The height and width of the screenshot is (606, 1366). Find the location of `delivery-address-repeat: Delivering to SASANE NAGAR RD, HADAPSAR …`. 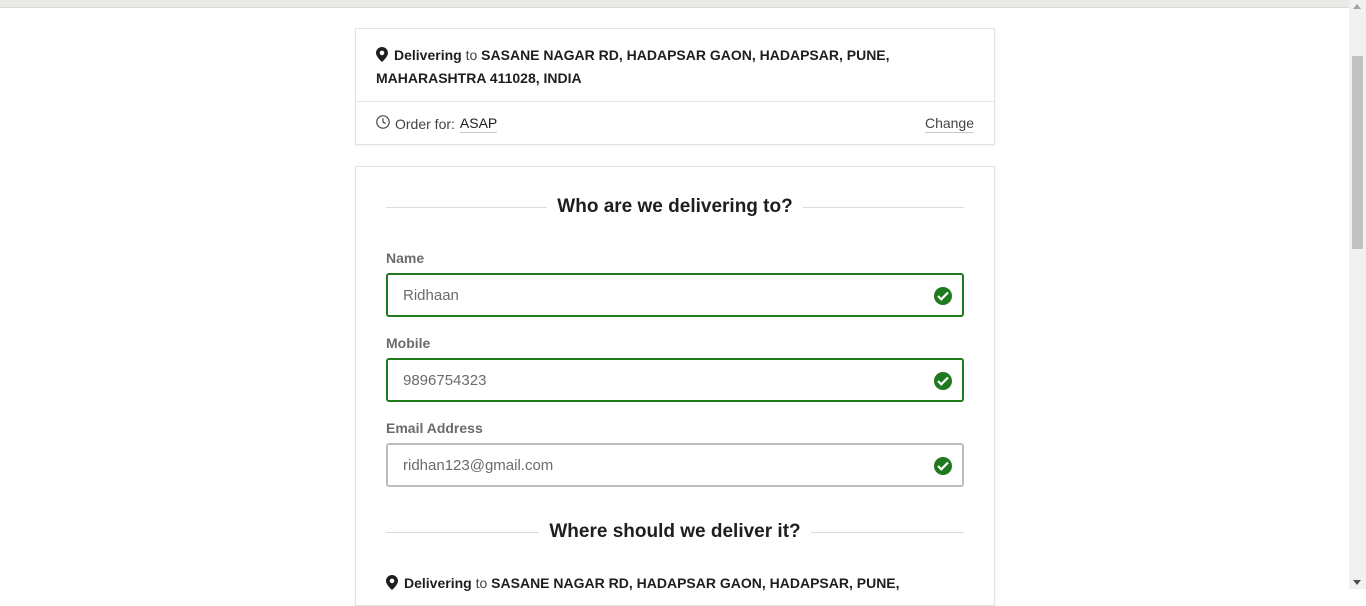

delivery-address-repeat: Delivering to SASANE NAGAR RD, HADAPSAR … is located at coordinates (666, 584).